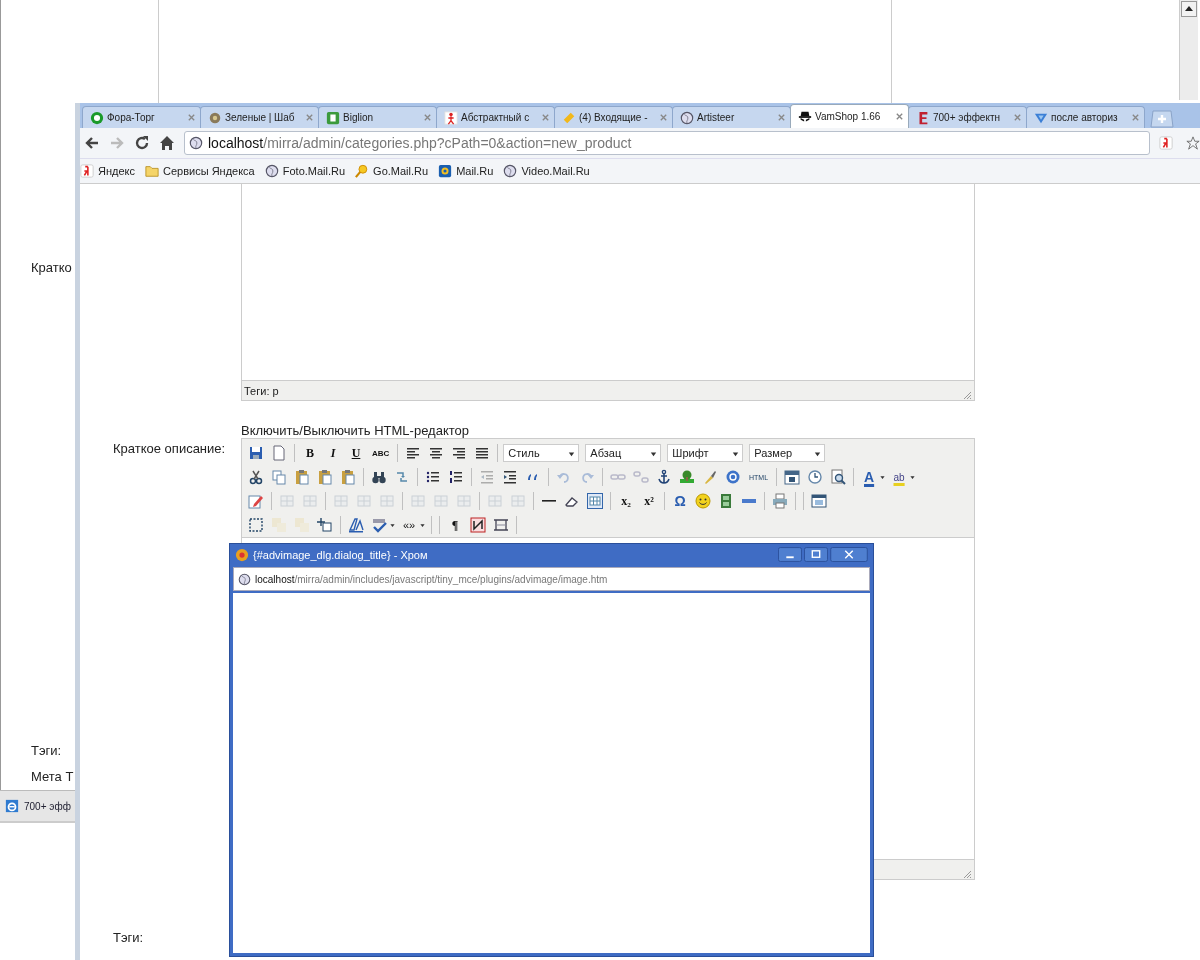 This screenshot has width=1200, height=960. I want to click on field-label: Мета Т, so click(52, 776).